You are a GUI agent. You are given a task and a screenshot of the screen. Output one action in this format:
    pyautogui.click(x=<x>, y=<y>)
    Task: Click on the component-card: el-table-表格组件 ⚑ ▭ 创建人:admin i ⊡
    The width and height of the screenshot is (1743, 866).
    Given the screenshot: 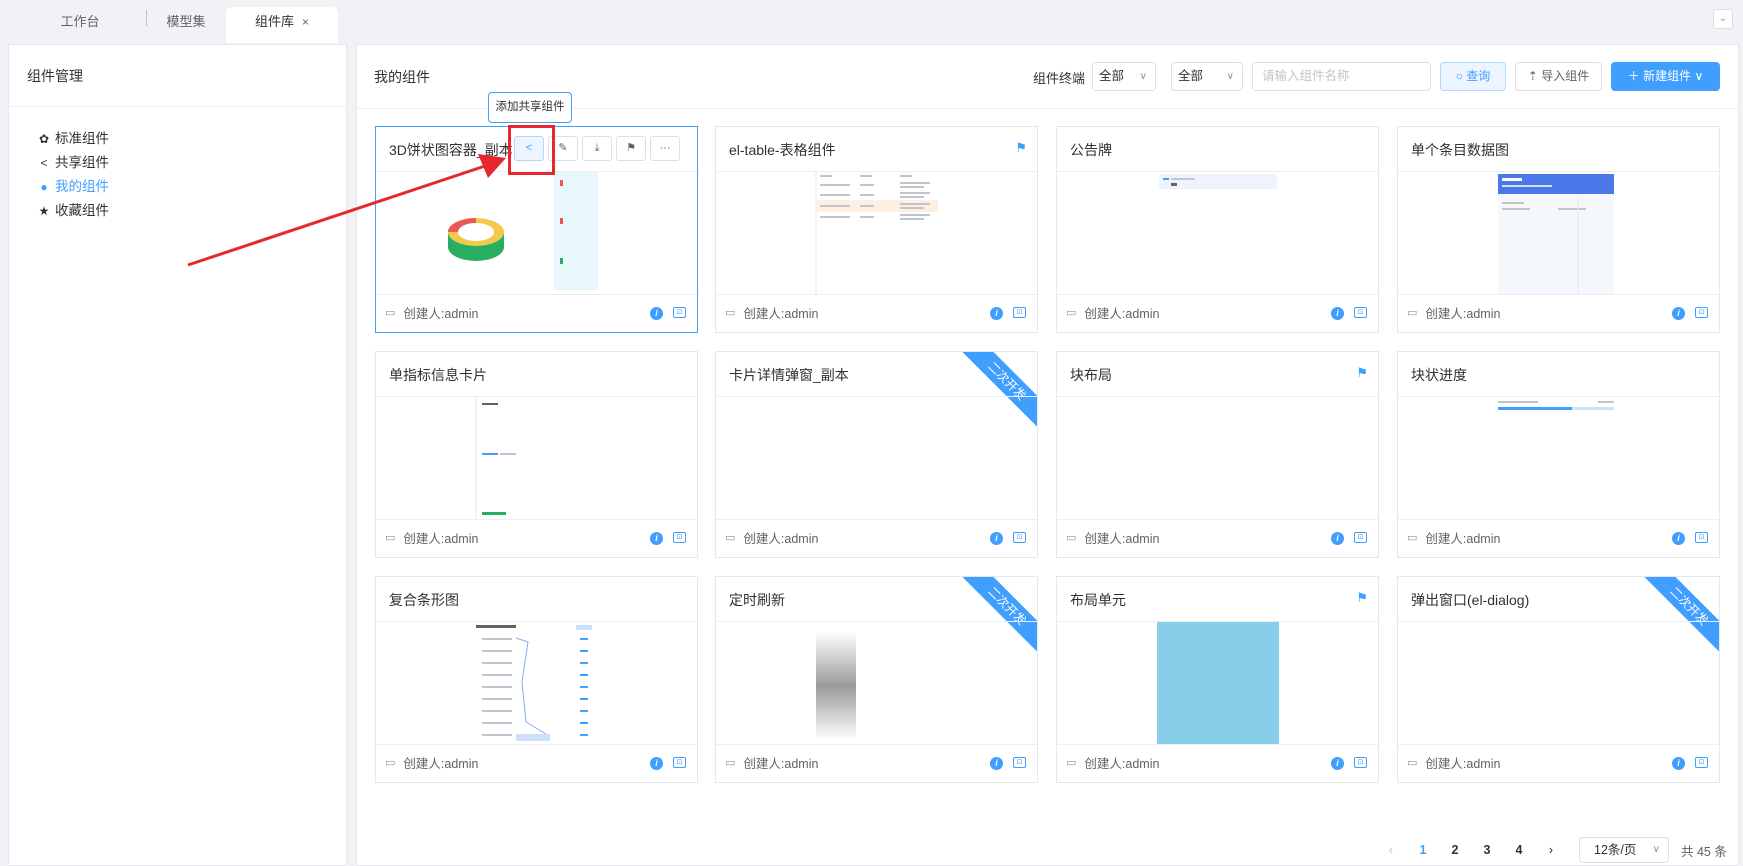 What is the action you would take?
    pyautogui.click(x=876, y=229)
    